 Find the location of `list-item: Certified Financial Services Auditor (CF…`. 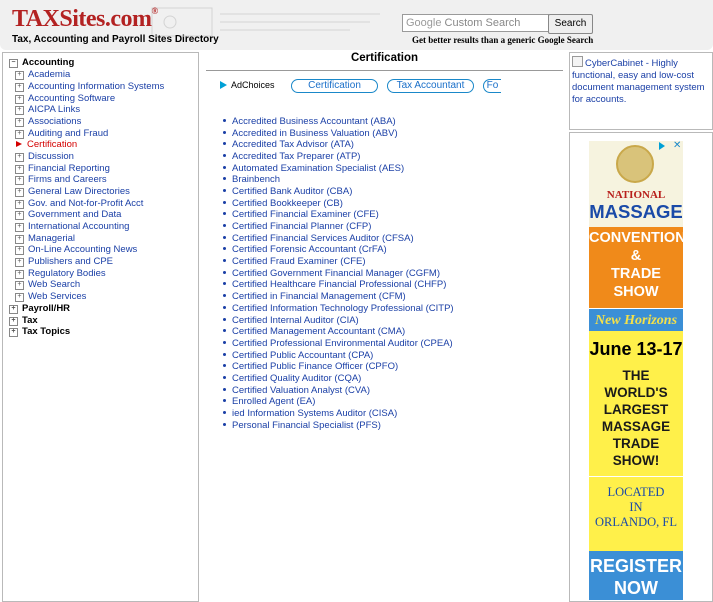

list-item: Certified Financial Services Auditor (CF… is located at coordinates (318, 238).